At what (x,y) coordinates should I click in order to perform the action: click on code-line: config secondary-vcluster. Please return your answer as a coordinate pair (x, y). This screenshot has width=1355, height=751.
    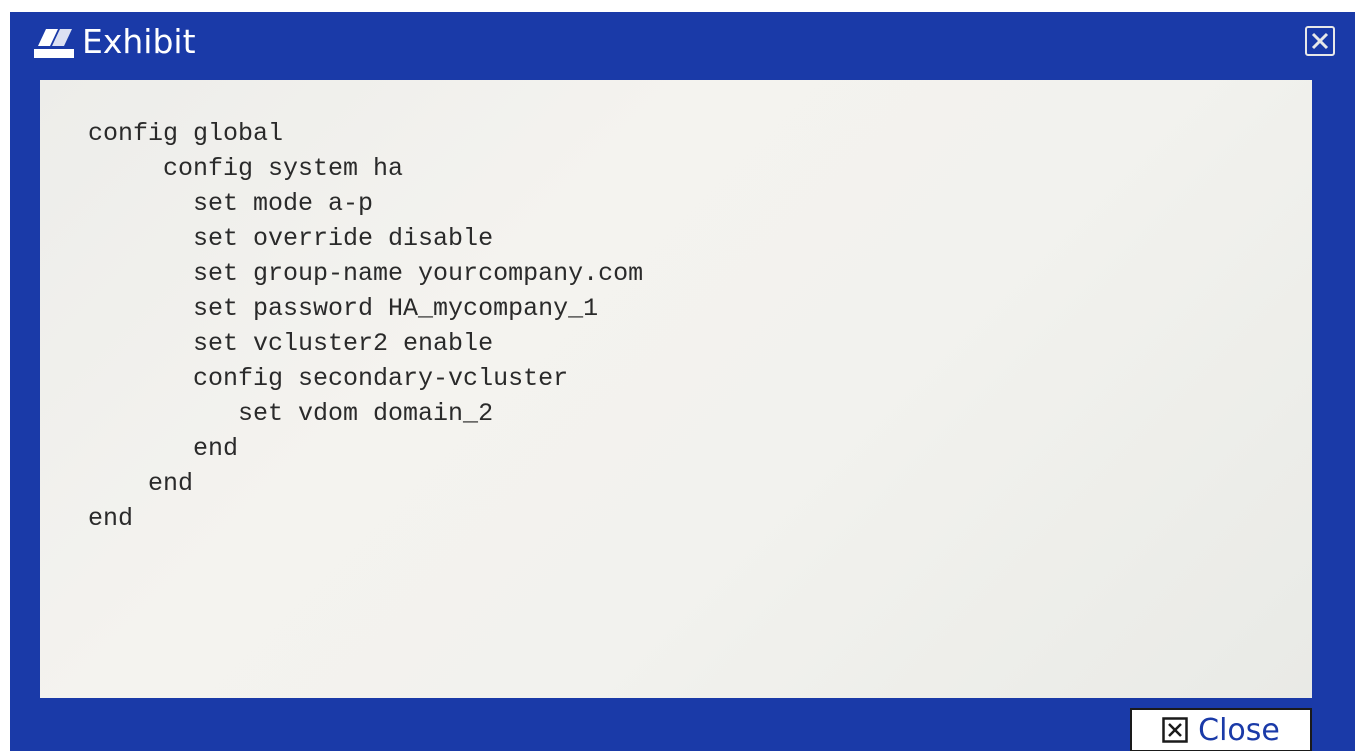
    Looking at the image, I should click on (328, 378).